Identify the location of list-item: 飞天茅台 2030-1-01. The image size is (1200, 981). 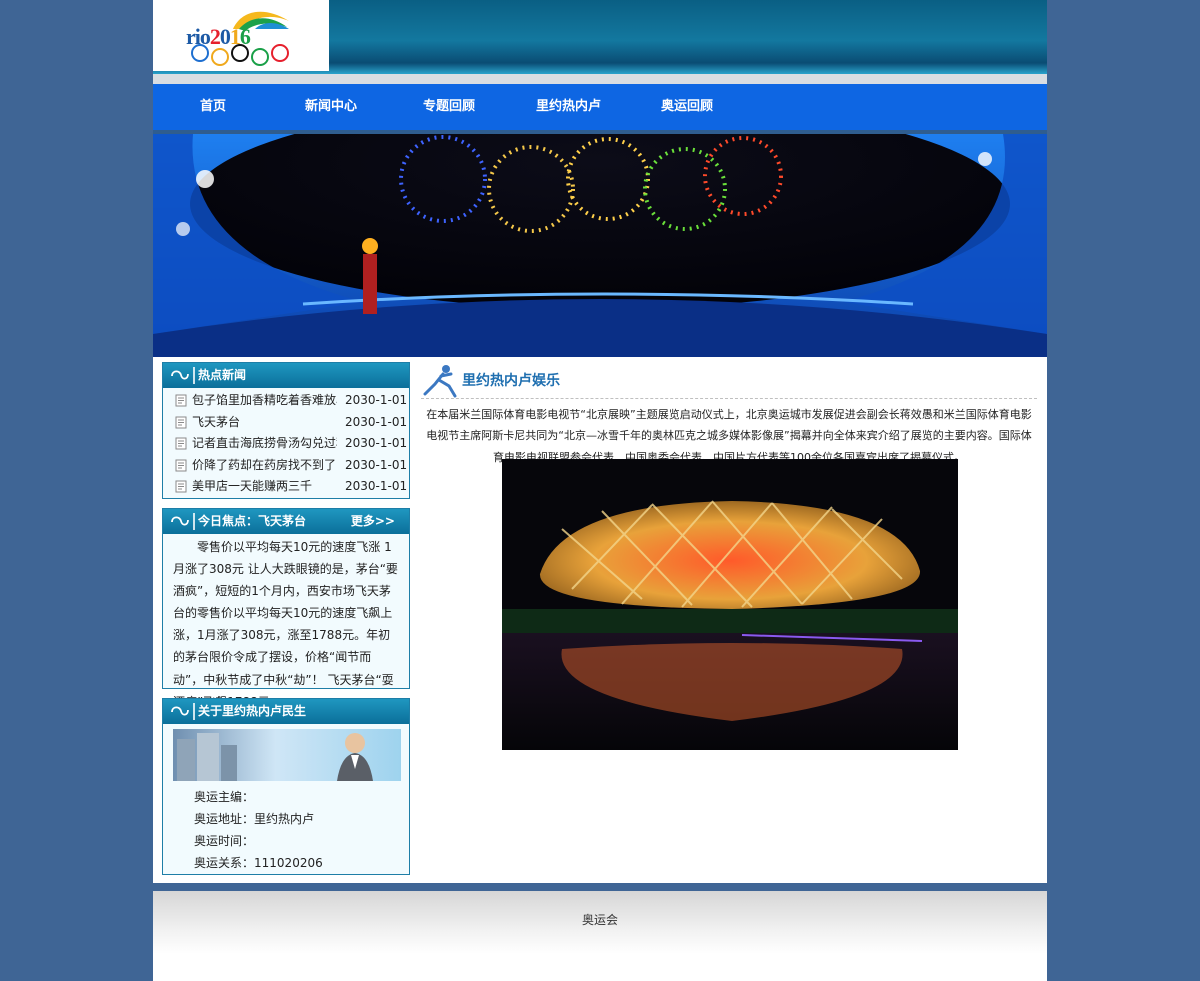
(286, 423).